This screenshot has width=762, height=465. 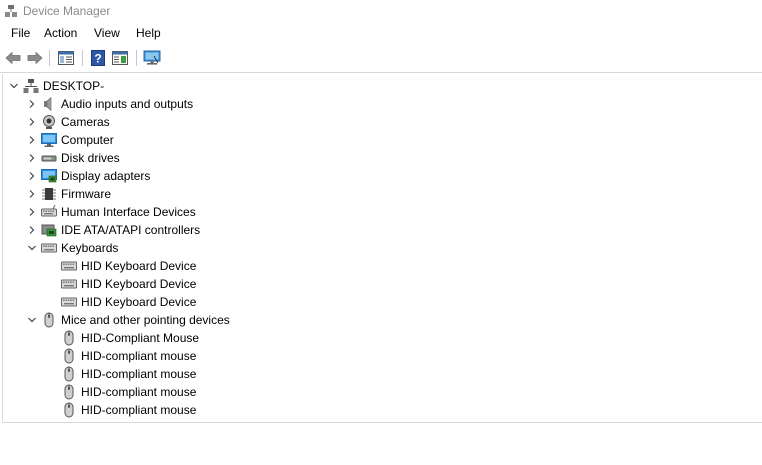 I want to click on category-hid: Human Interface Devices, so click(x=110, y=212).